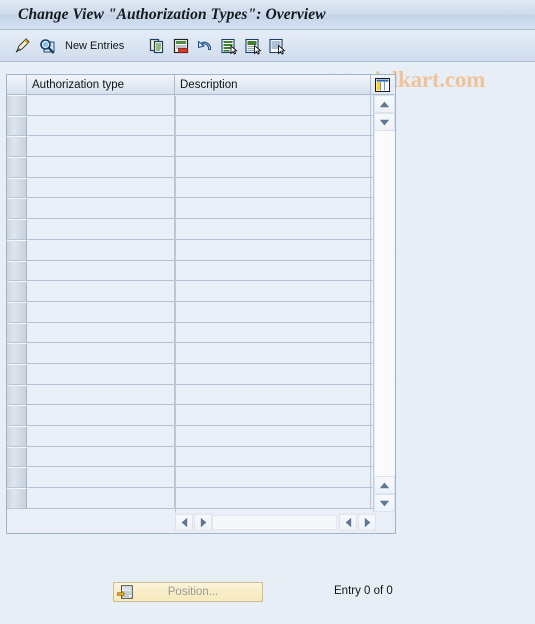 The height and width of the screenshot is (624, 535). What do you see at coordinates (94, 46) in the screenshot?
I see `new-entries-button: New Entries` at bounding box center [94, 46].